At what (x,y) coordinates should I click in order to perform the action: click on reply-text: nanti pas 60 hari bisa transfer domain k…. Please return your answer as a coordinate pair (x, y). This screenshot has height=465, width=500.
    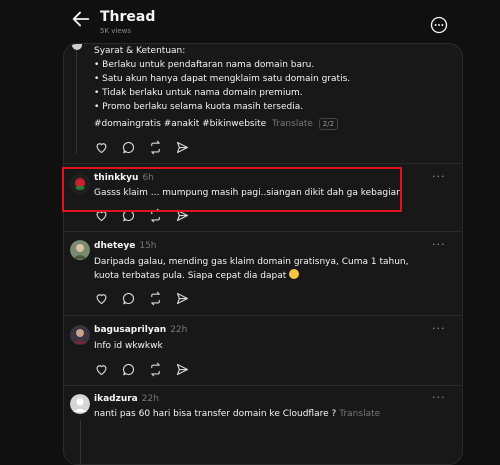
    Looking at the image, I should click on (259, 414).